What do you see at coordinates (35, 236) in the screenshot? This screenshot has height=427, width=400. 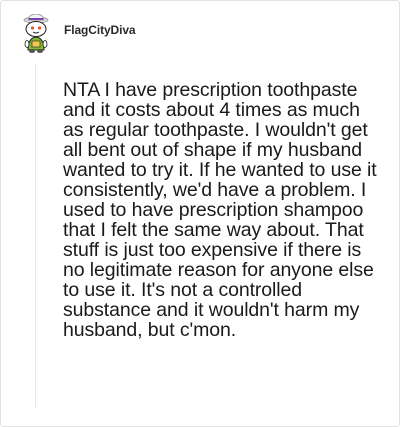 I see `thread-collapse-line` at bounding box center [35, 236].